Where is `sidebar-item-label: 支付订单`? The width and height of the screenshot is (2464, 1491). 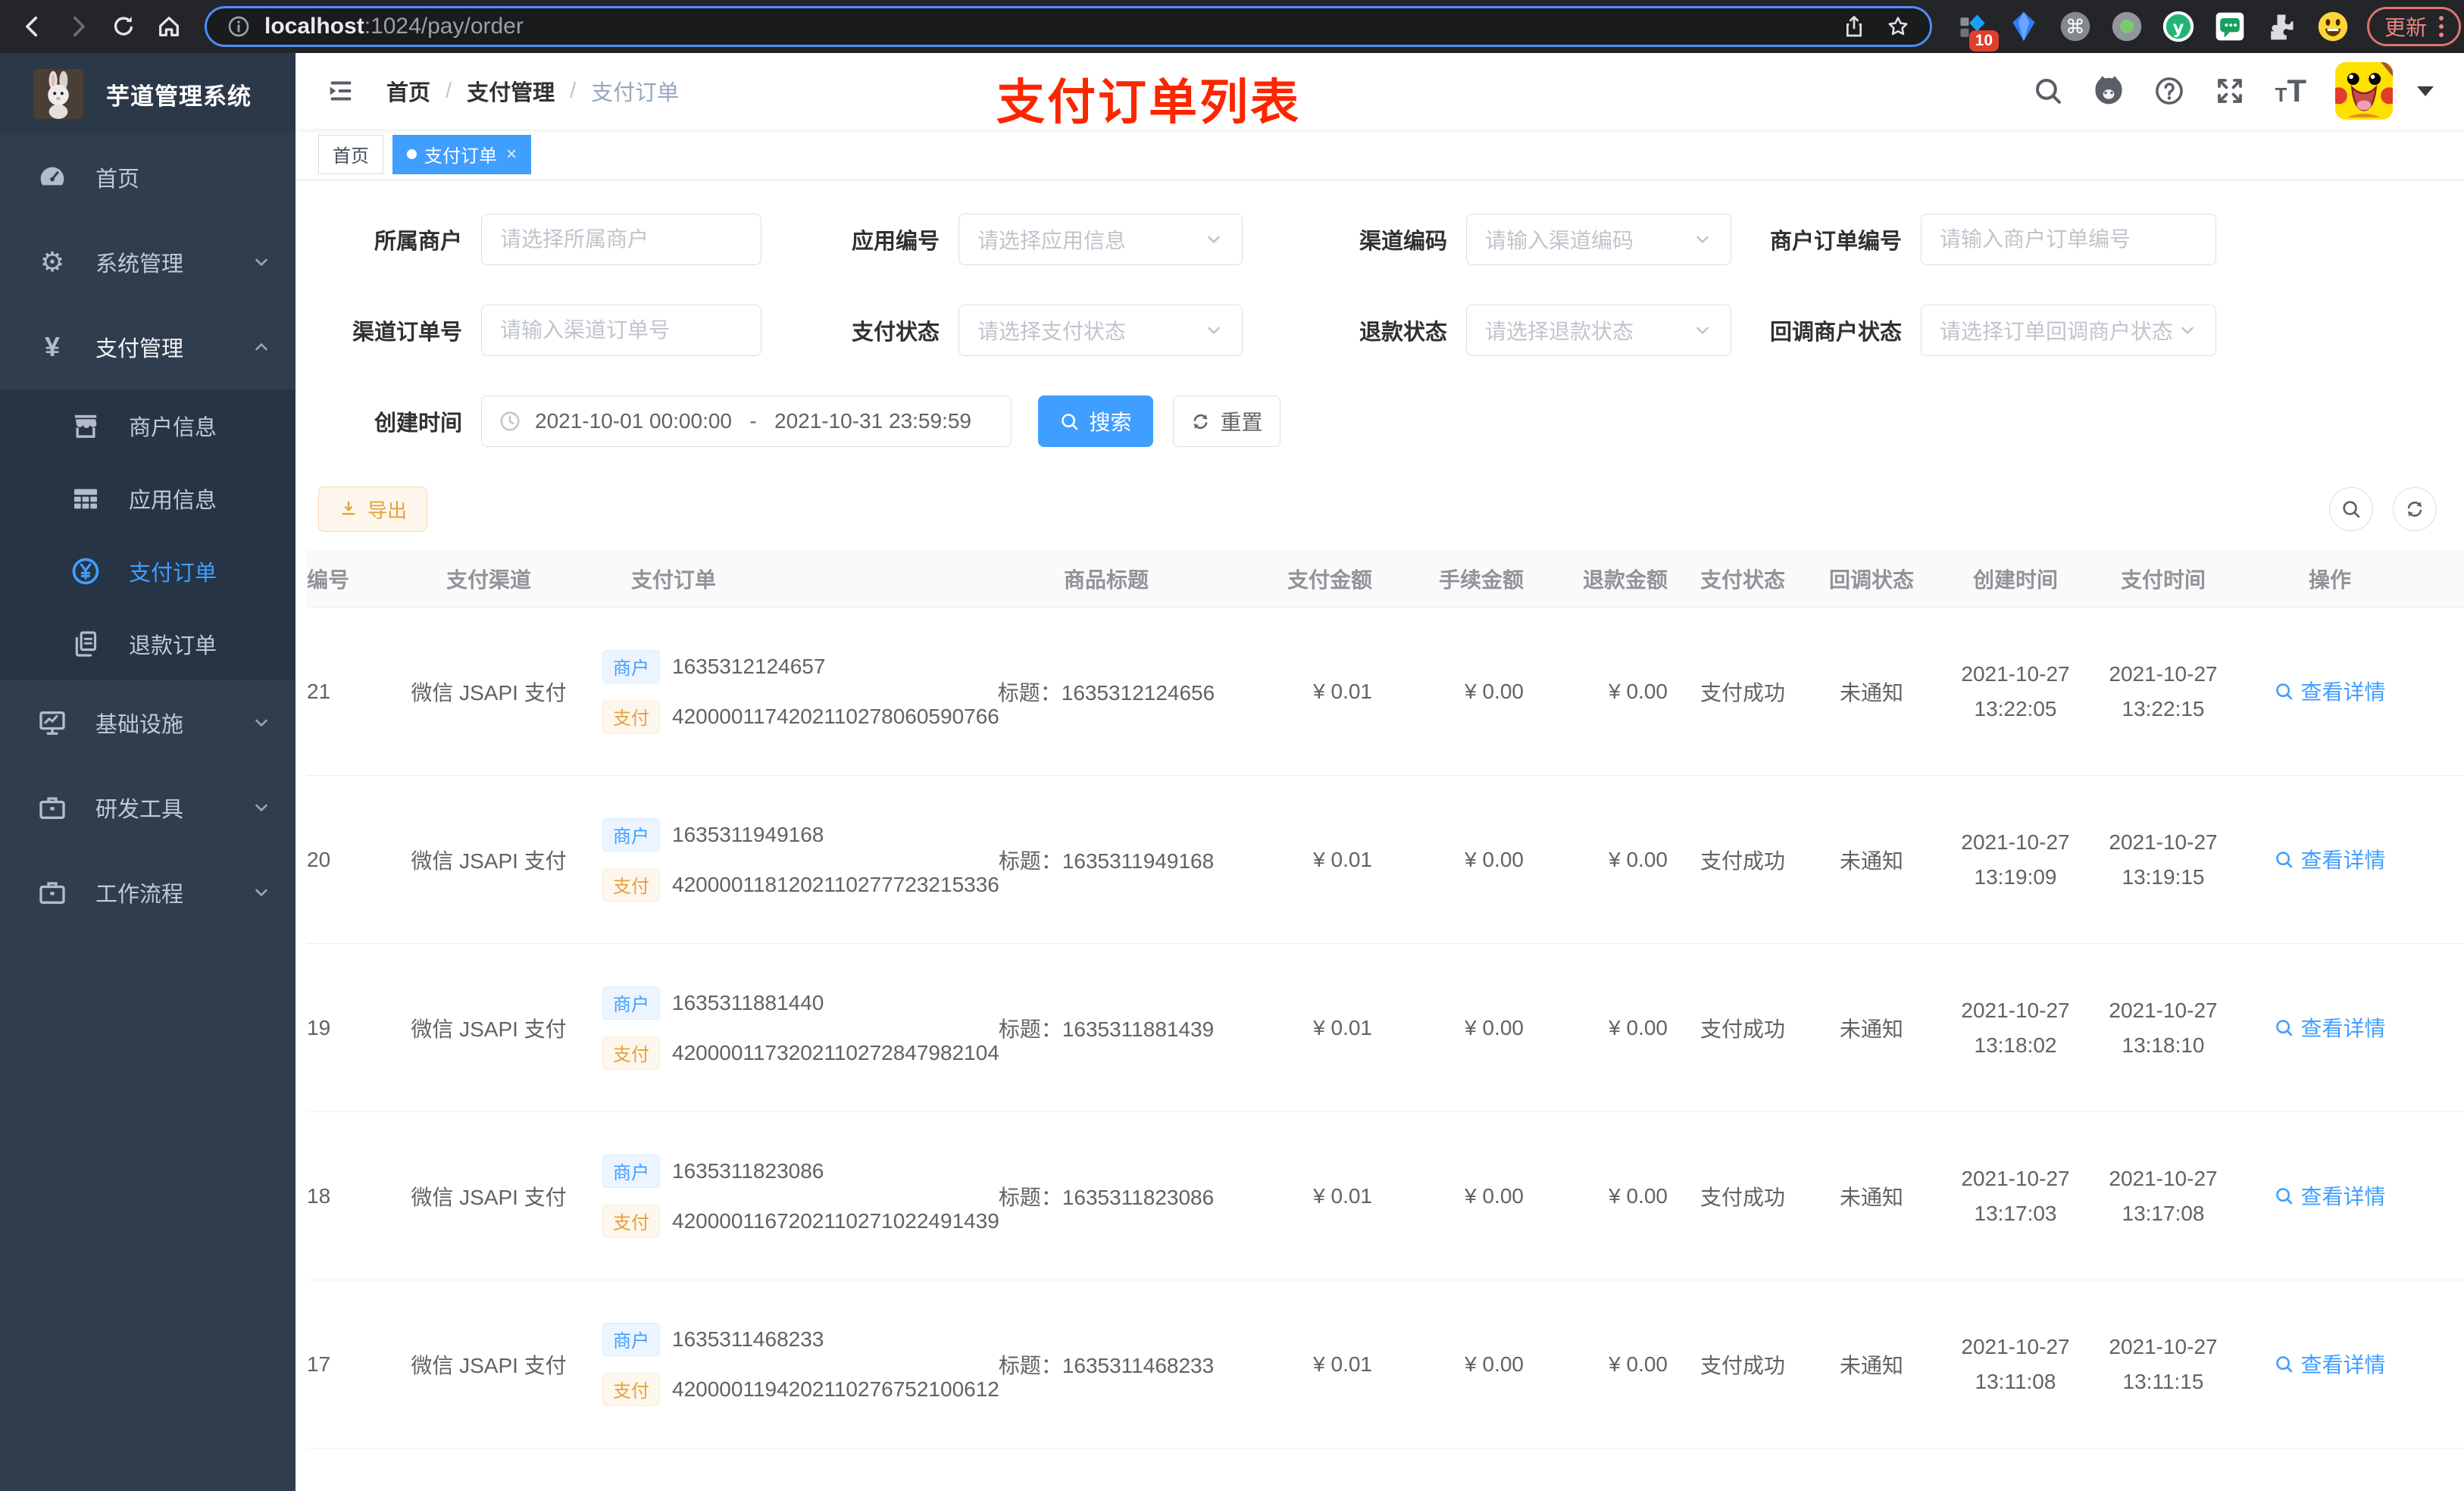
sidebar-item-label: 支付订单 is located at coordinates (173, 573).